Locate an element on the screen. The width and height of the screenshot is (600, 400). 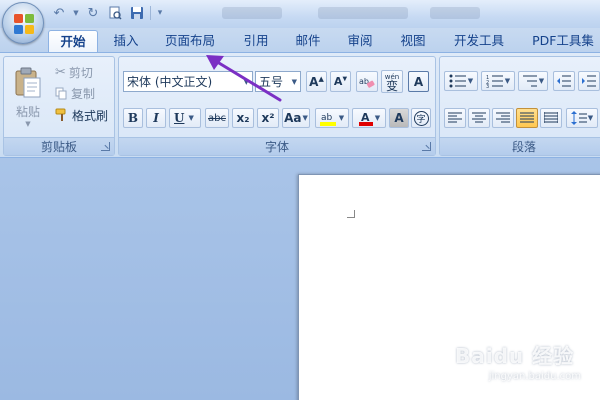
font-name-select: 宋体 (中文正文) ▼ is located at coordinates (188, 81).